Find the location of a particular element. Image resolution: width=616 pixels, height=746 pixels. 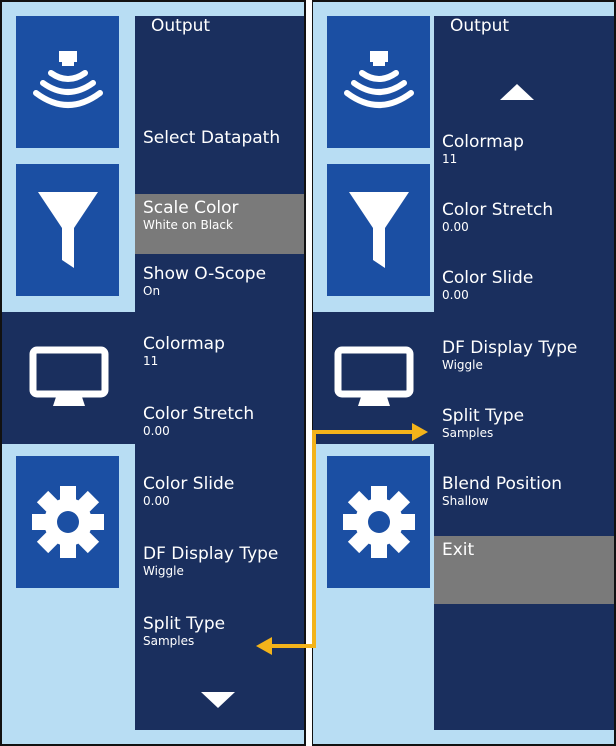

menu-item-show-oscope: Show O-Scope On is located at coordinates (219, 290).